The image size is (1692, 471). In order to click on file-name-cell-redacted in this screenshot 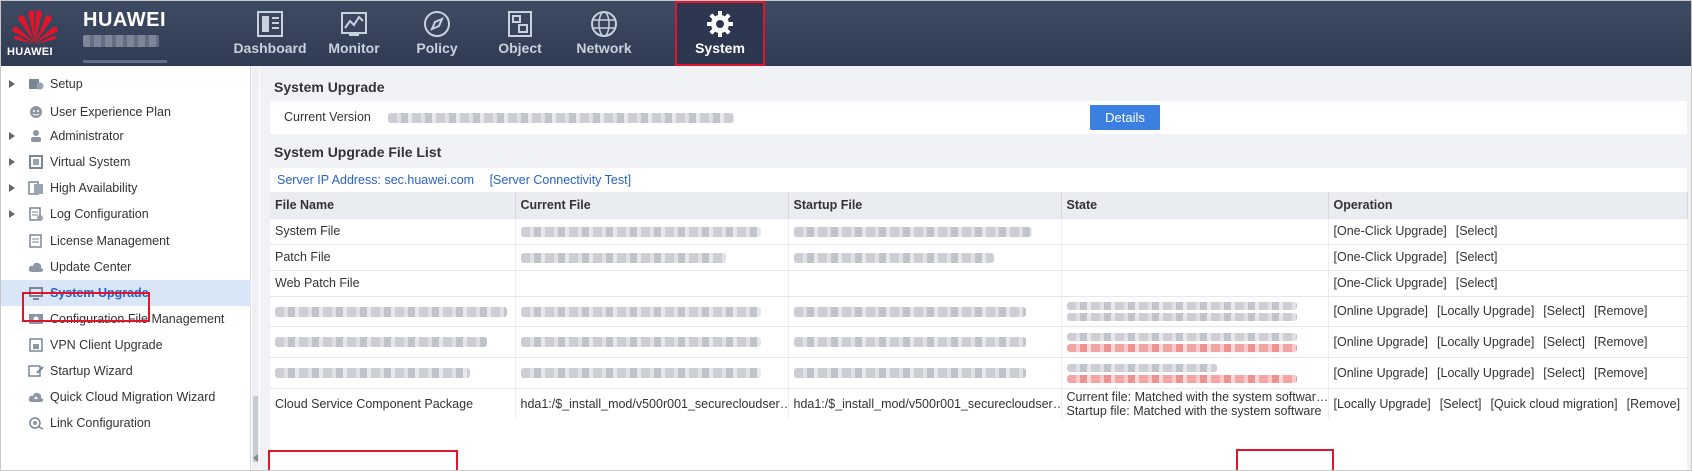, I will do `click(393, 372)`.